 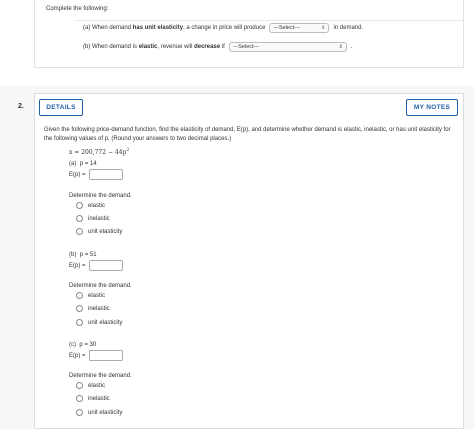 I want to click on part-c: (c) p = 30 E(p) =, so click(x=96, y=351).